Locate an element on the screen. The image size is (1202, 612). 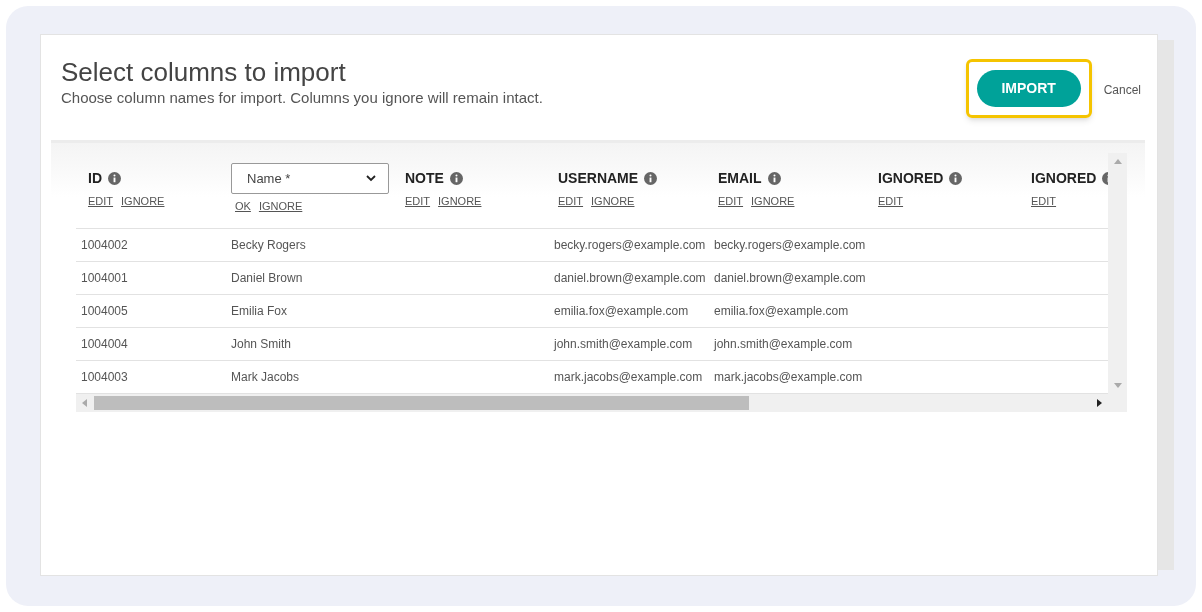
table-cell-text: Daniel Brown is located at coordinates (267, 278).